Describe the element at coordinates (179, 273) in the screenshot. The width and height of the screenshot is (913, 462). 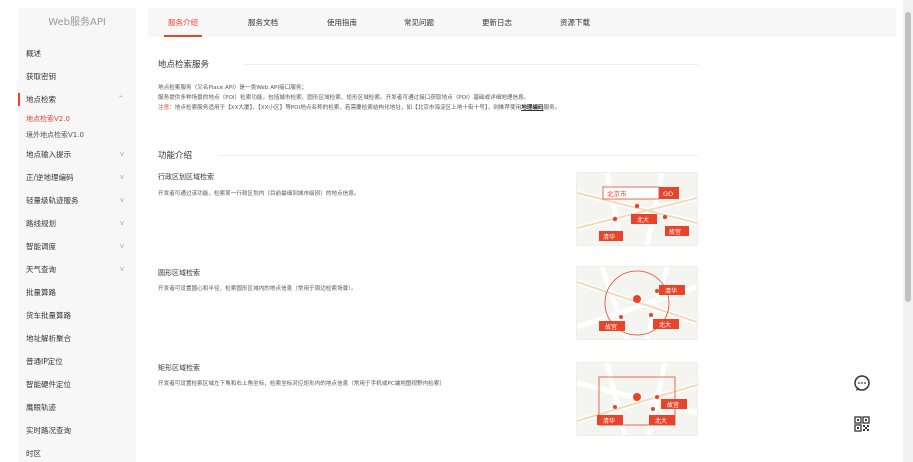
I see `feature-title-circle-search: 圆形区域检索` at that location.